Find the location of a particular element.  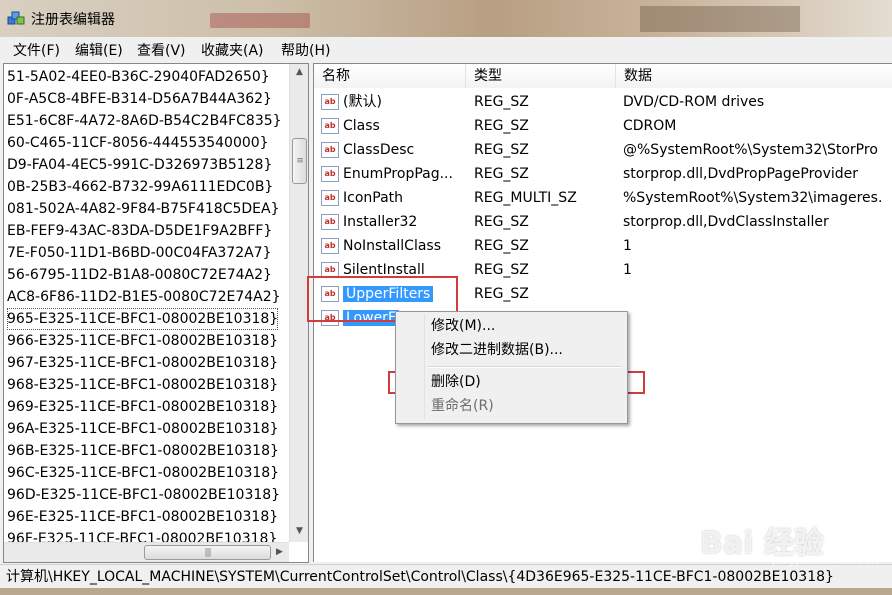

tree-key-item: 969-E325-11CE-BFC1-08002BE10318} is located at coordinates (142, 407).